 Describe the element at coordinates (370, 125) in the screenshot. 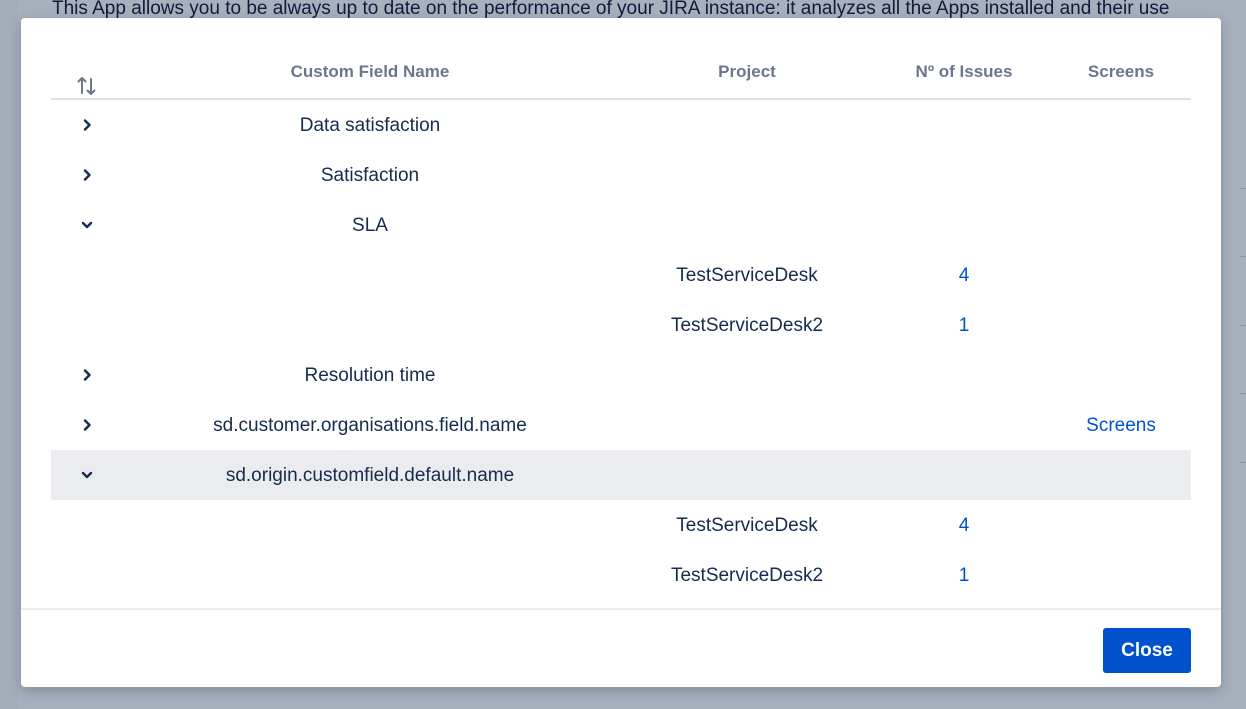

I see `custom-field-name: Data satisfaction` at that location.